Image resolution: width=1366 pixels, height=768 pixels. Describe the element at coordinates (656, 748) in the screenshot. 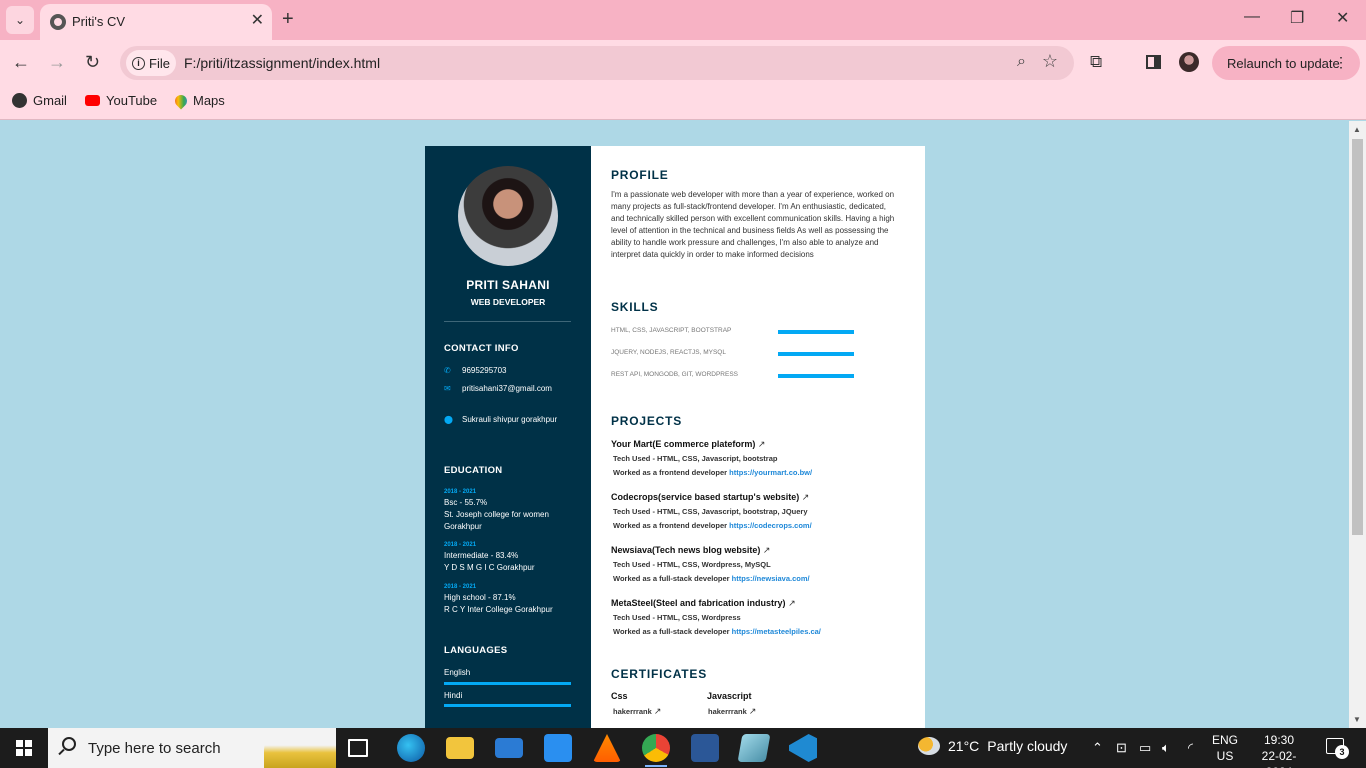

I see `chrome-icon` at that location.